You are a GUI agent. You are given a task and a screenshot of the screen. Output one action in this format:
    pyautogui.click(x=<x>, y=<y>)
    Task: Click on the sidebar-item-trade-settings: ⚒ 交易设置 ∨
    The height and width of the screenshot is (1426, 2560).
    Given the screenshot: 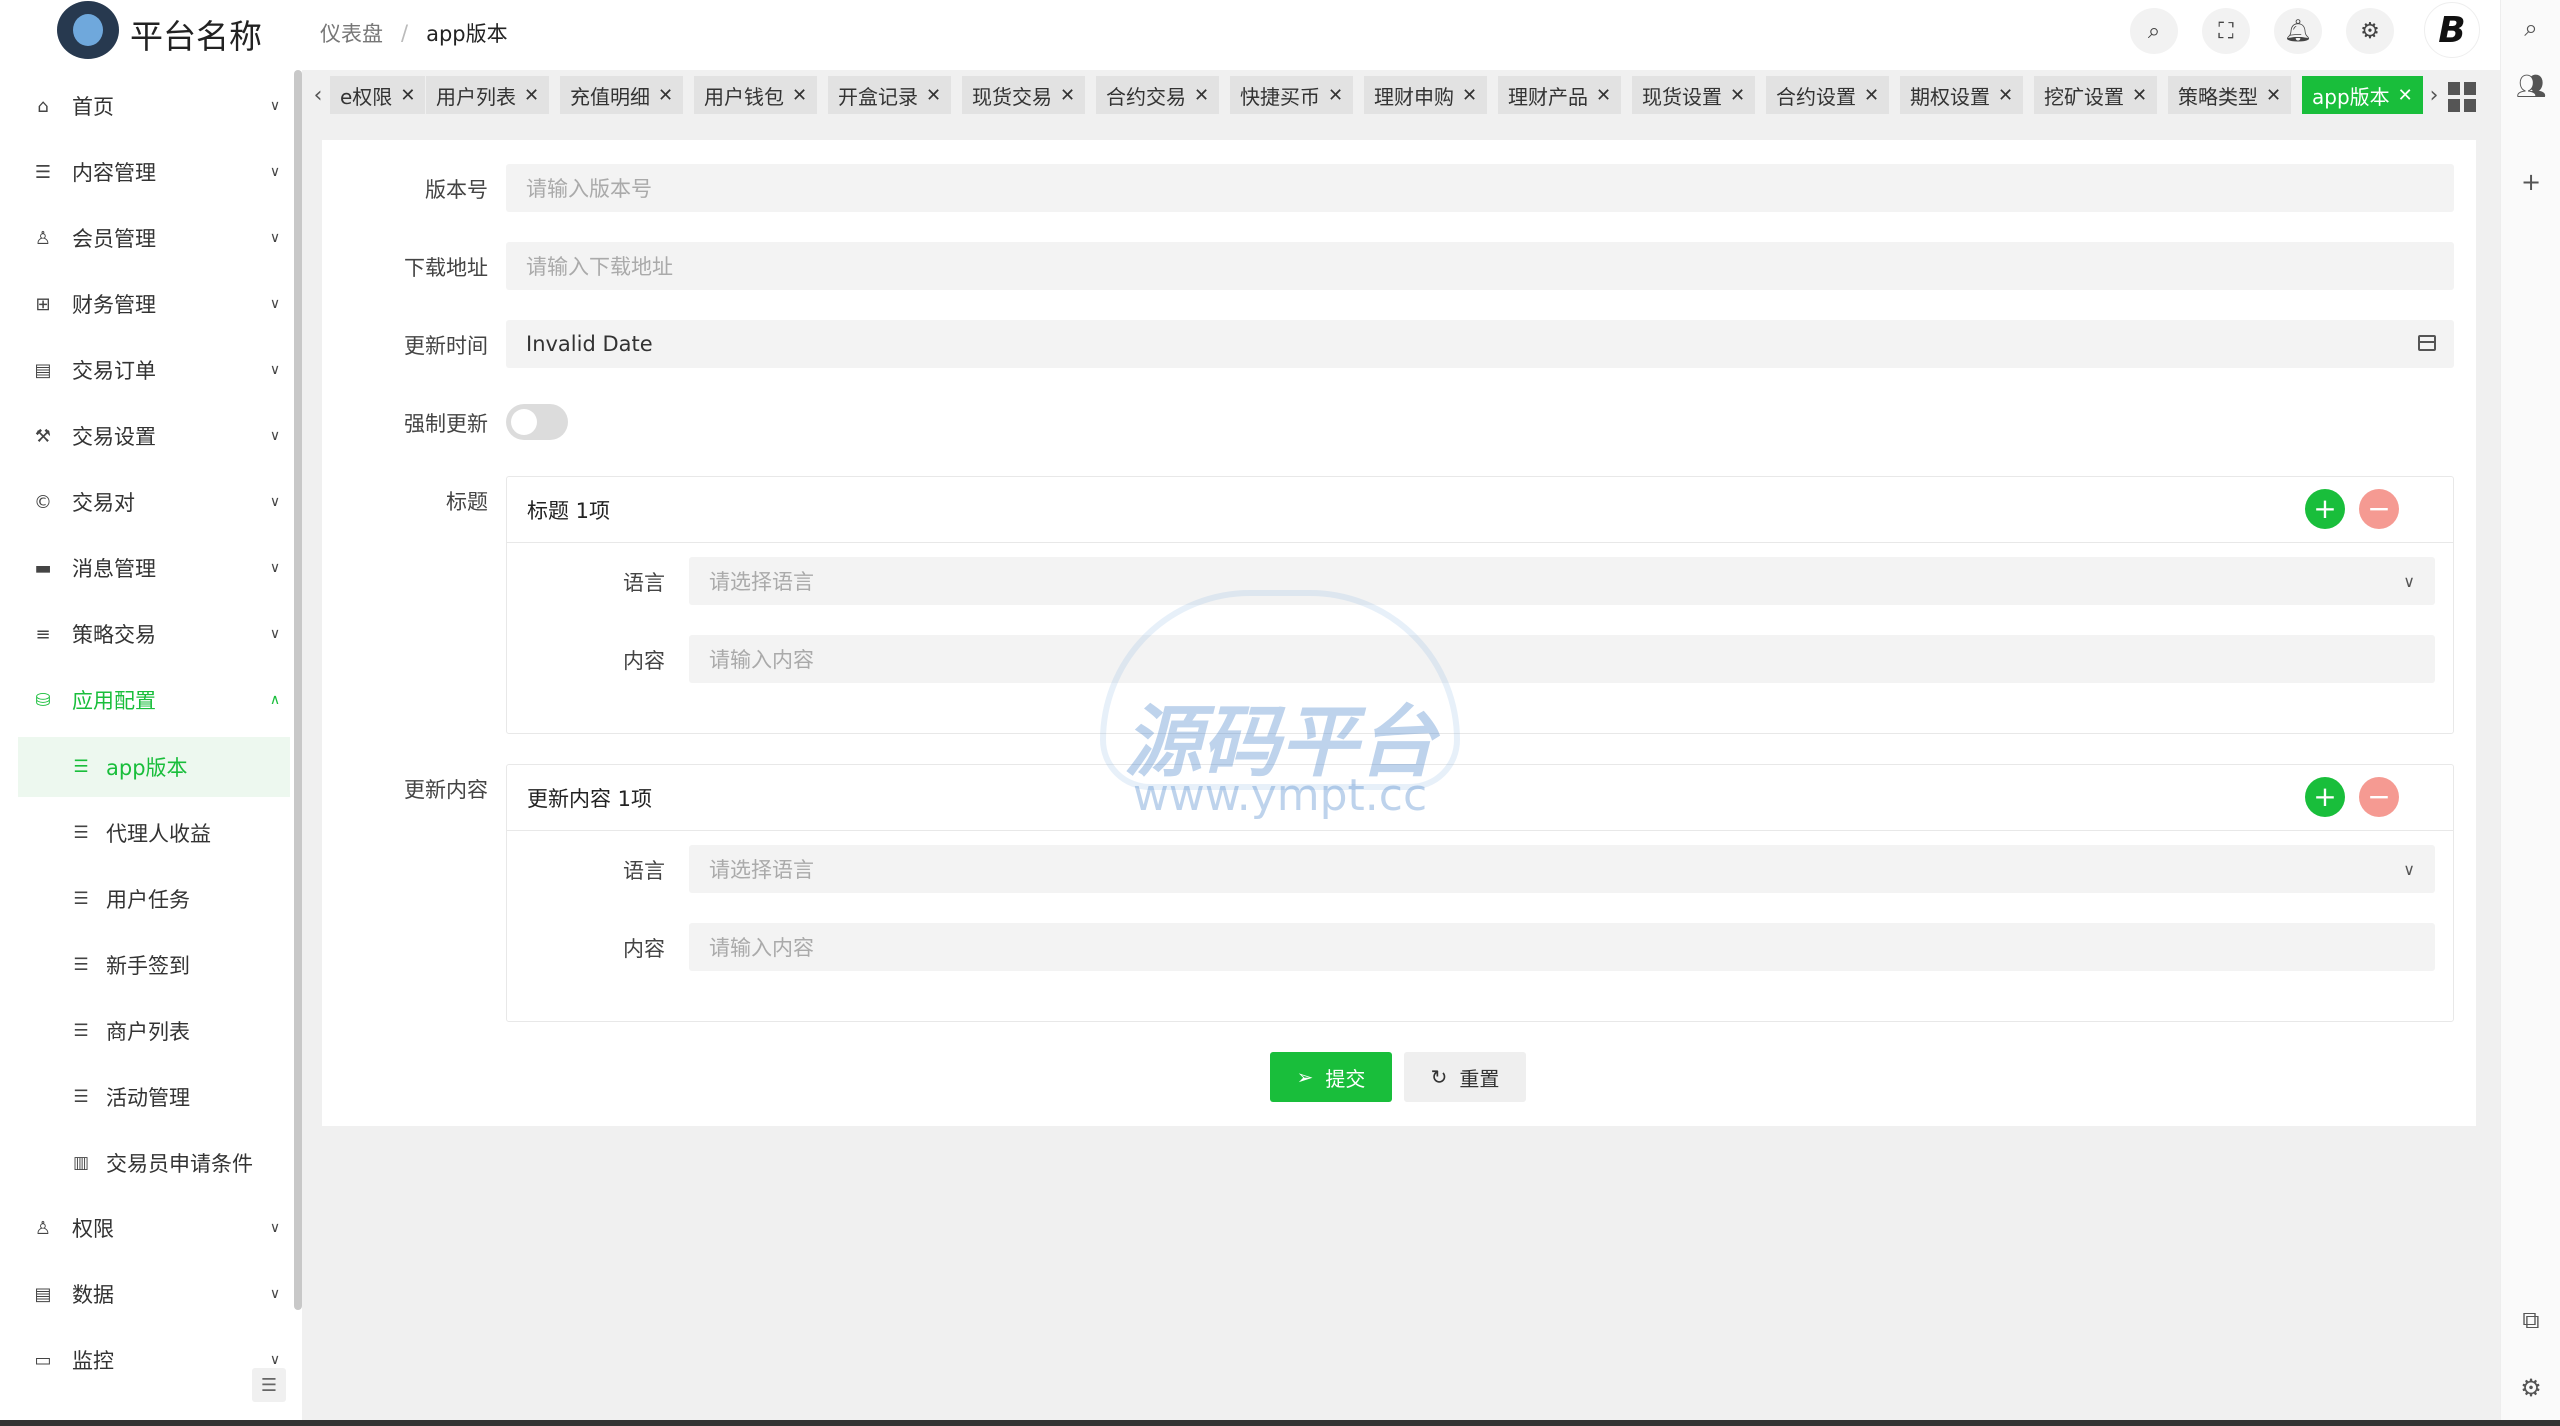 What is the action you would take?
    pyautogui.click(x=158, y=436)
    